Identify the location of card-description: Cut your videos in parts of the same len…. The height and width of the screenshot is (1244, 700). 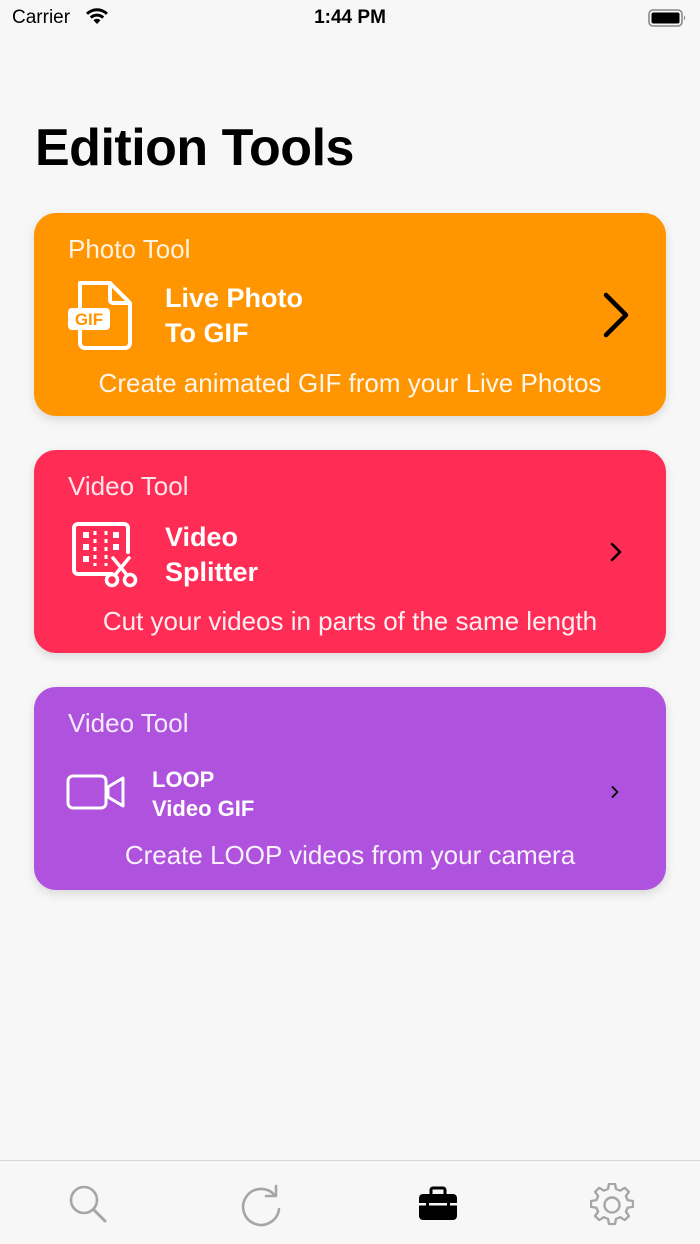
(350, 621).